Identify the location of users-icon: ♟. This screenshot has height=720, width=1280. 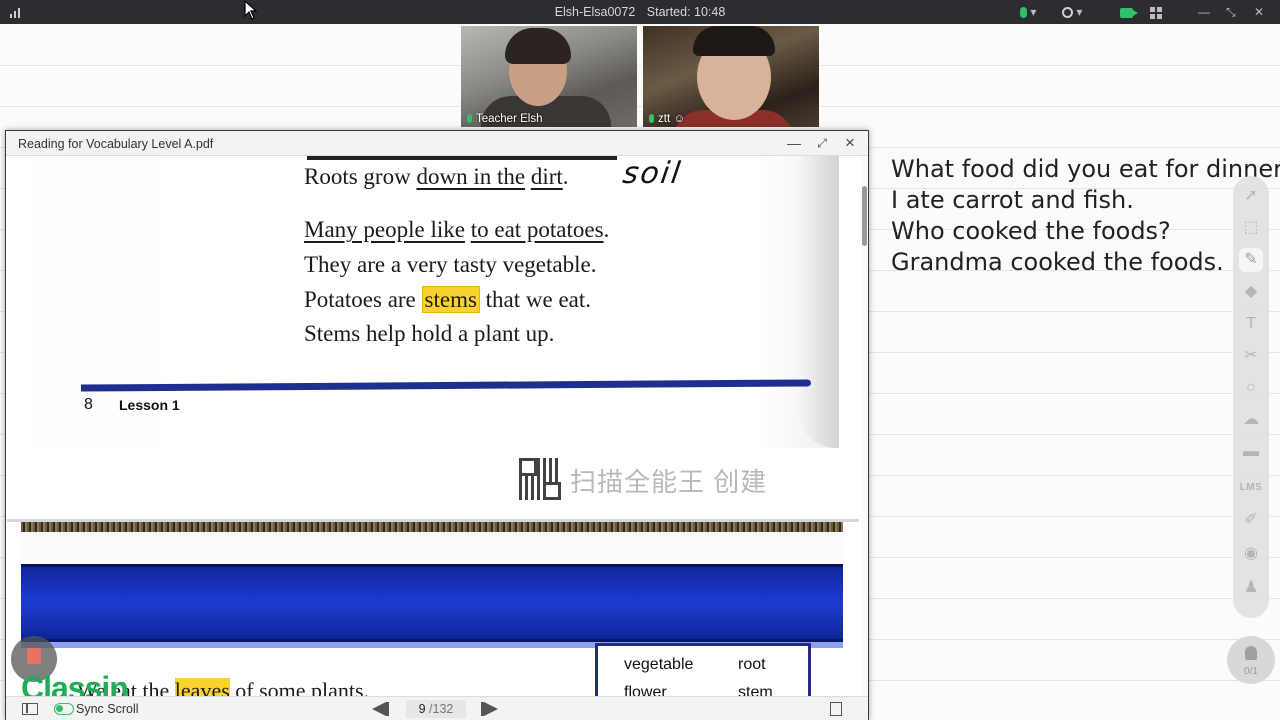
(1251, 587).